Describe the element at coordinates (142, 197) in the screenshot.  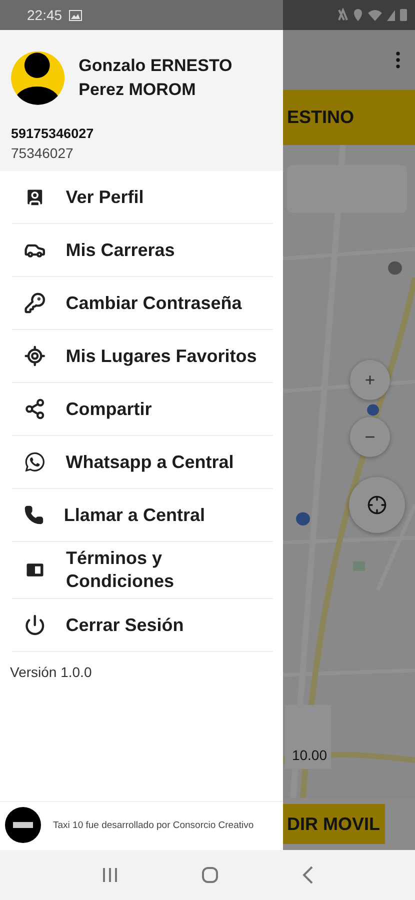
I see `menu-item: Ver Perfil` at that location.